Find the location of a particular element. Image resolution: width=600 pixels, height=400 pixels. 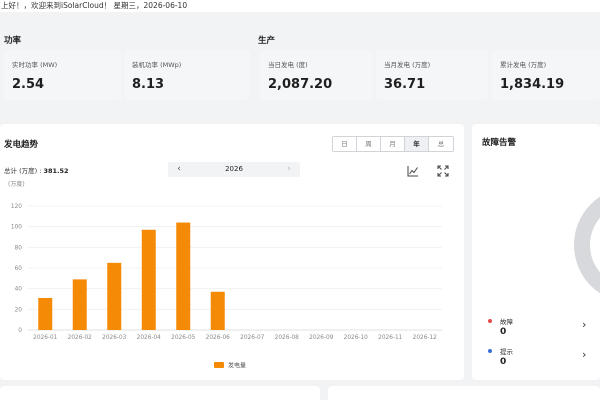

bottom-card-left is located at coordinates (160, 393).